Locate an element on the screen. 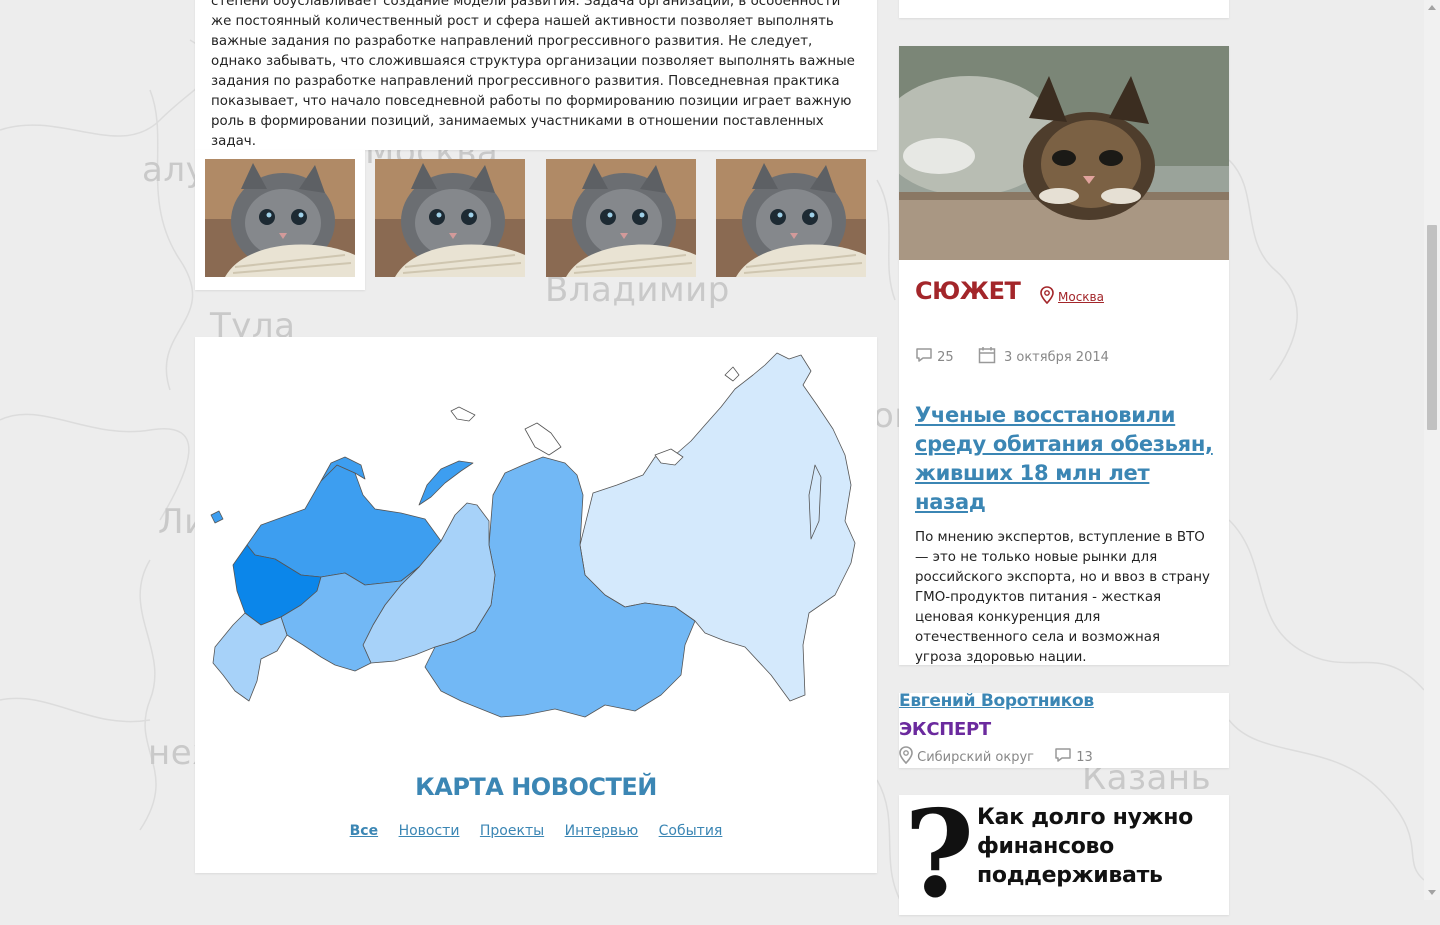 This screenshot has width=1440, height=925. story-image is located at coordinates (1064, 153).